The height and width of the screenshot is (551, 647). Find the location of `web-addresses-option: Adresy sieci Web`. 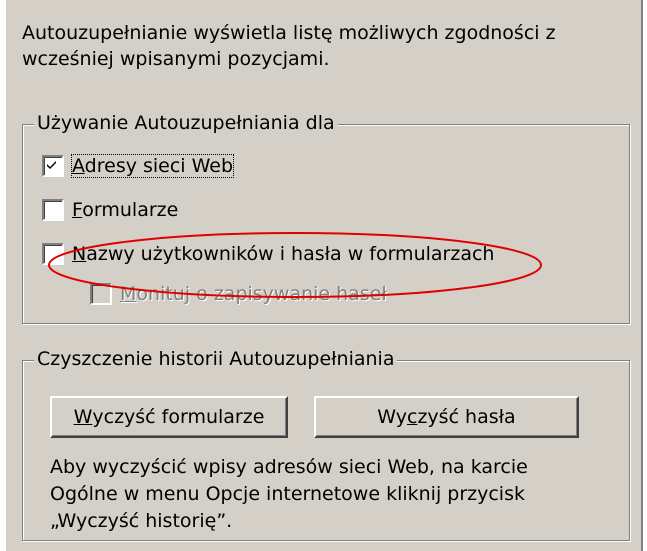

web-addresses-option: Adresy sieci Web is located at coordinates (138, 166).